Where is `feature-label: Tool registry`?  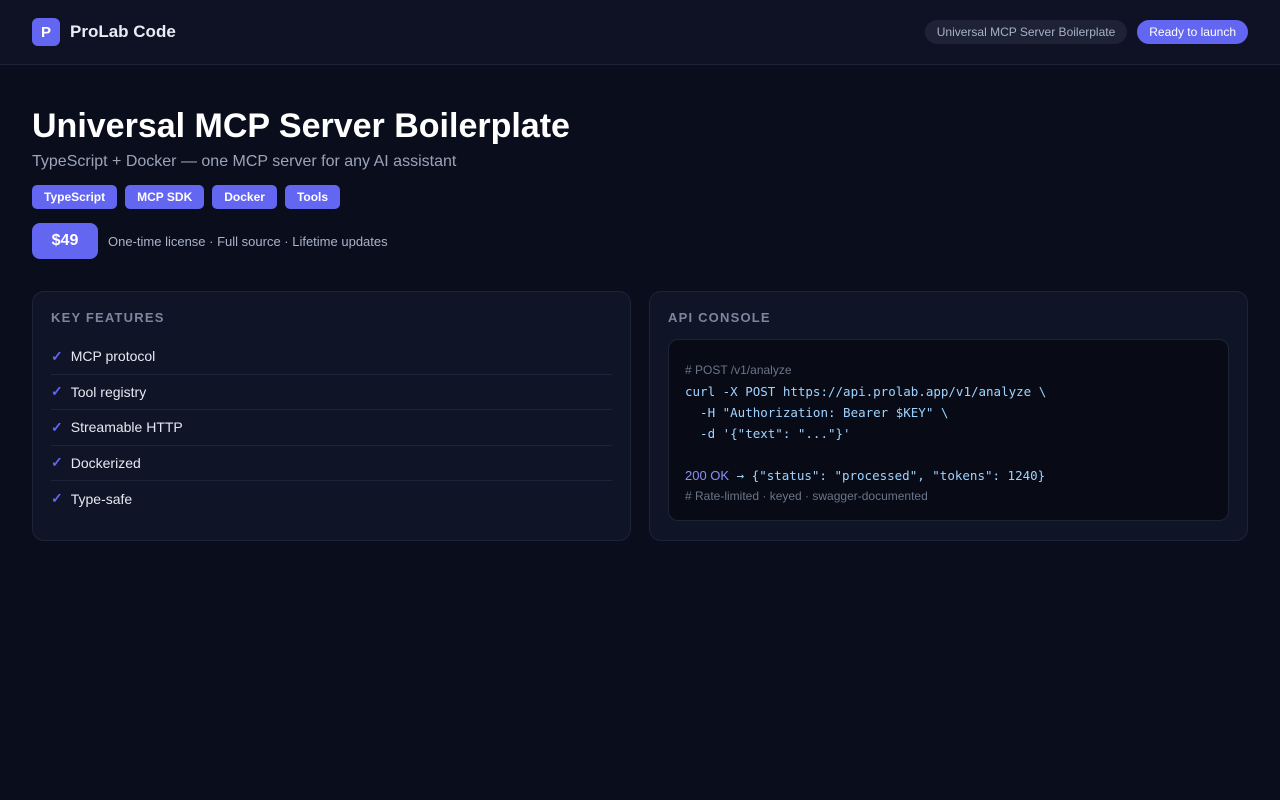
feature-label: Tool registry is located at coordinates (108, 391).